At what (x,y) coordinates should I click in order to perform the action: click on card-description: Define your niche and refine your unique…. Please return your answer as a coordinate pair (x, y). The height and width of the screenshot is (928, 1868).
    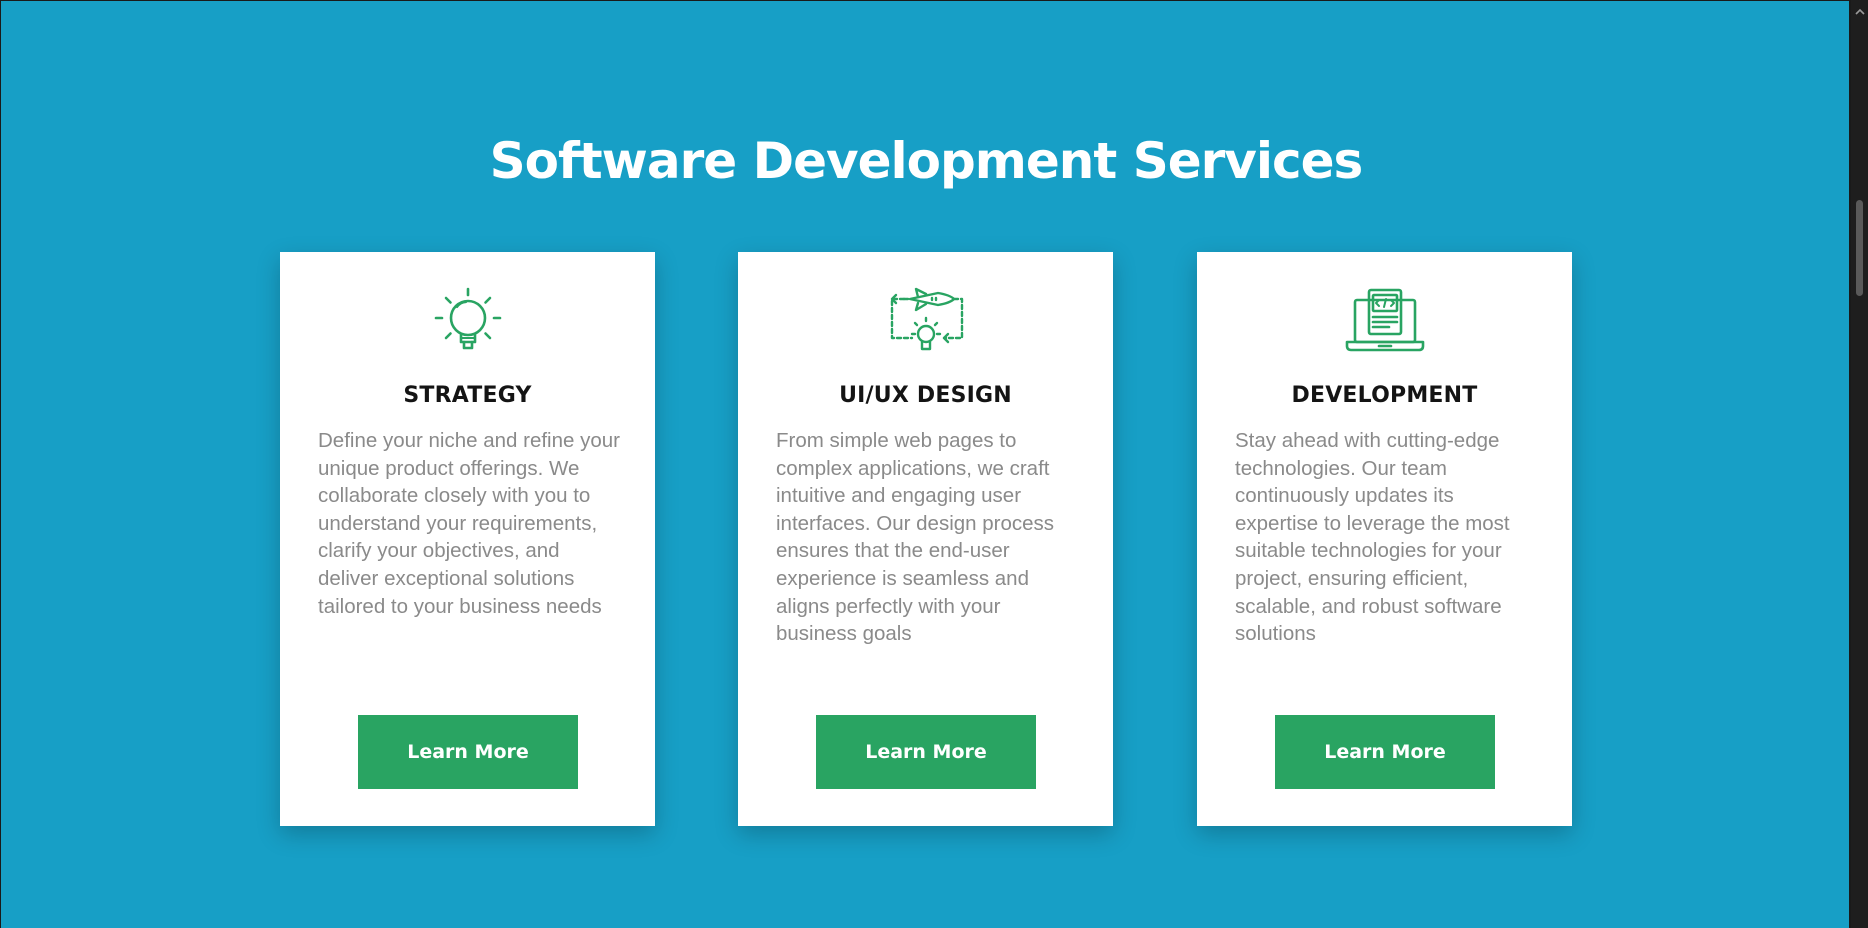
    Looking at the image, I should click on (469, 523).